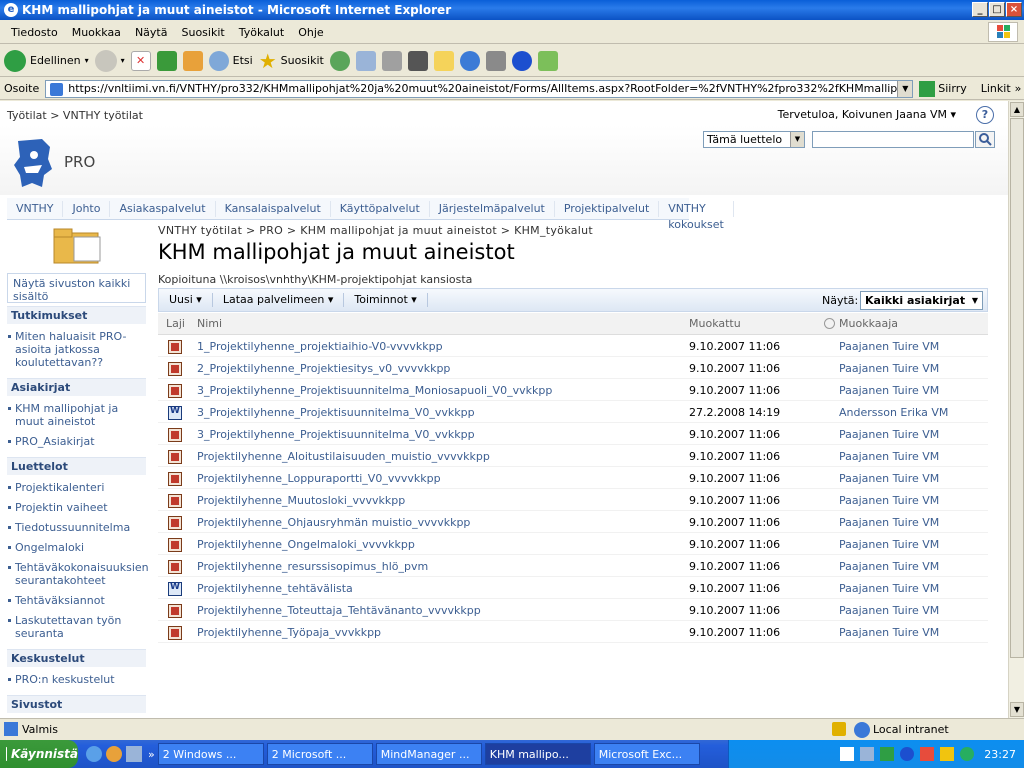 Image resolution: width=1024 pixels, height=768 pixels. I want to click on back-button: Edellinen ▾, so click(46, 60).